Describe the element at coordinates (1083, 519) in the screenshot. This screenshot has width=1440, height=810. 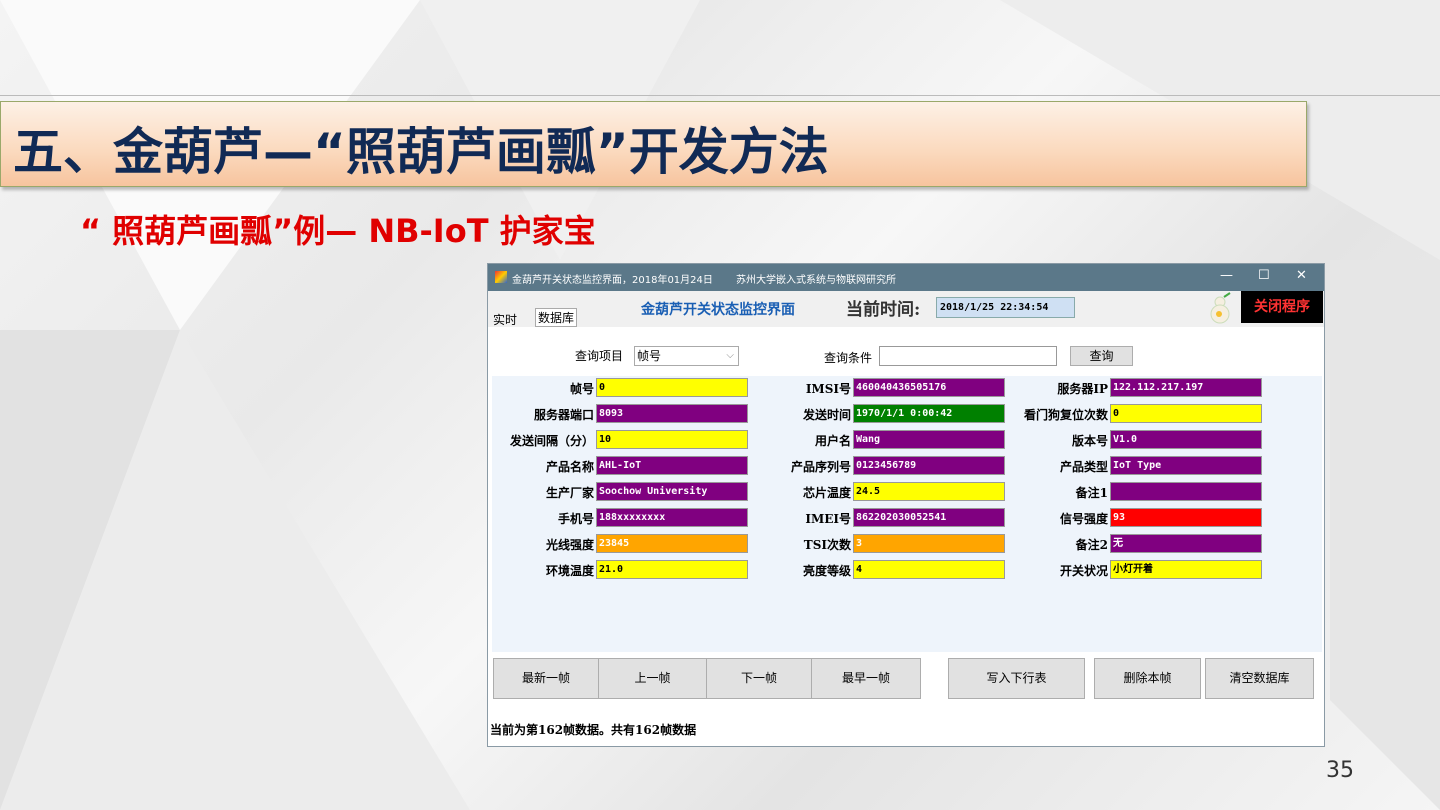
I see `field-label: 信号强度` at that location.